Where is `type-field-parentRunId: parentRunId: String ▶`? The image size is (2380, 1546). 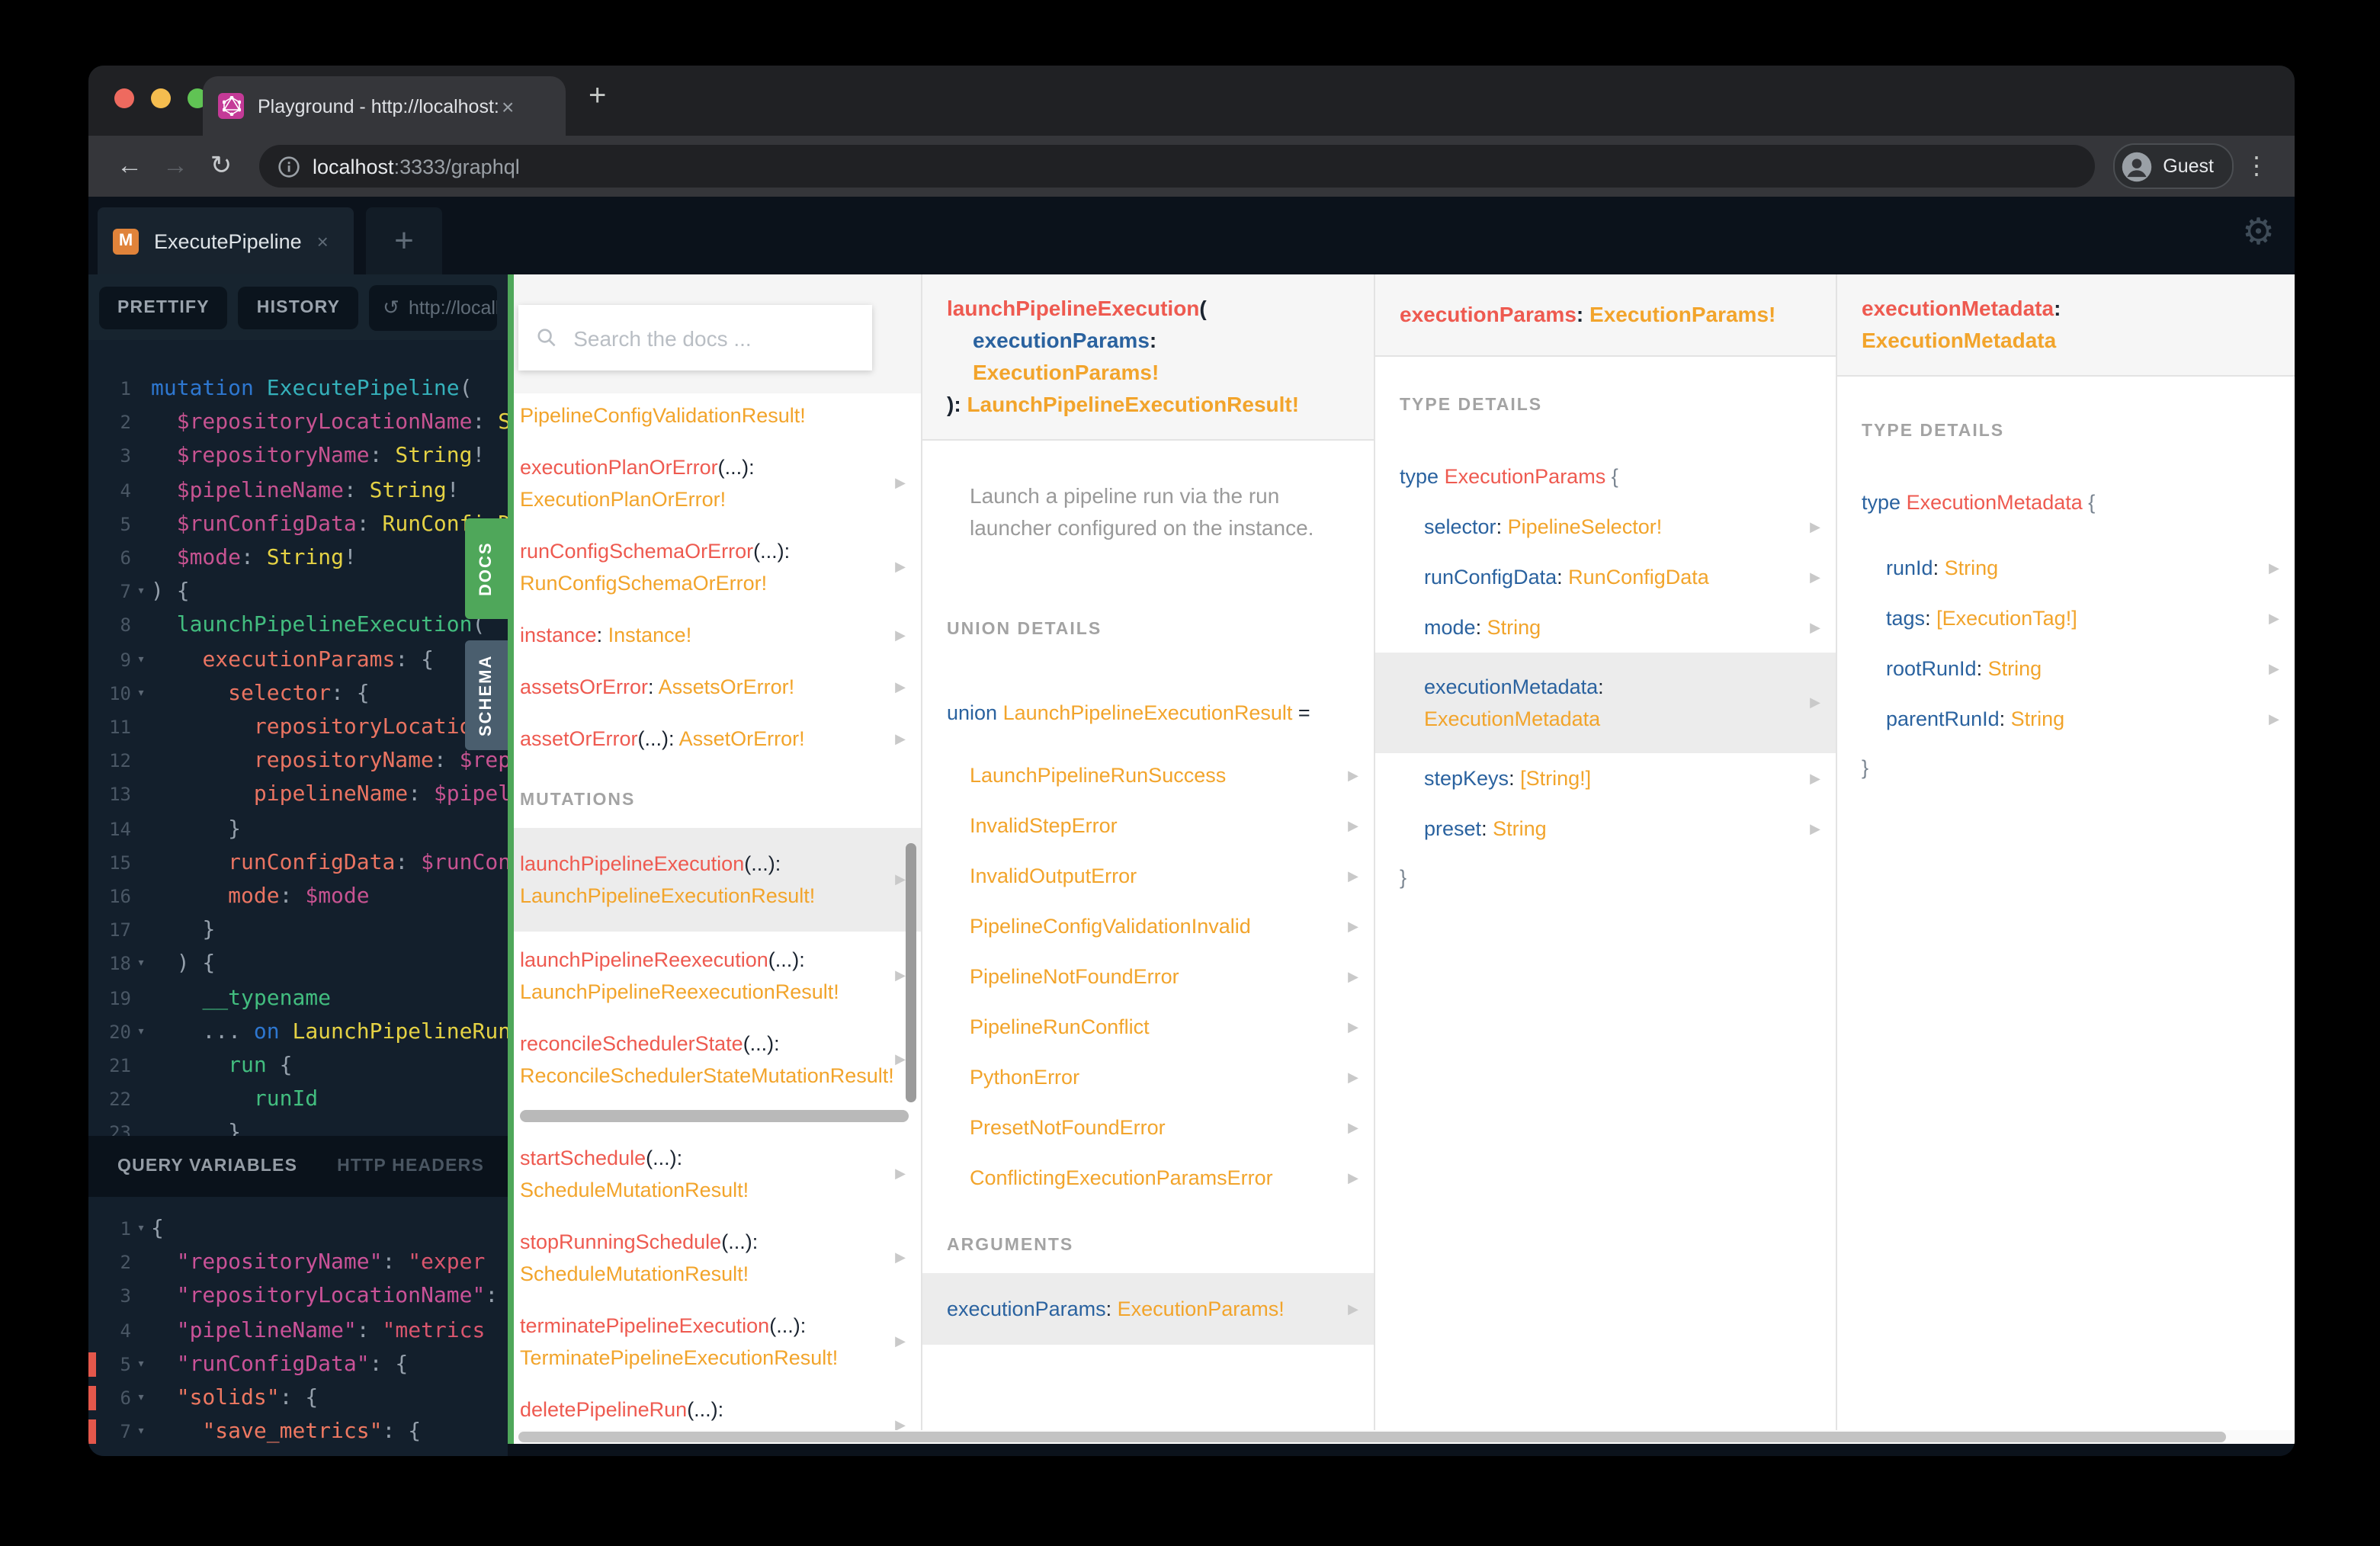 type-field-parentRunId: parentRunId: String ▶ is located at coordinates (2066, 719).